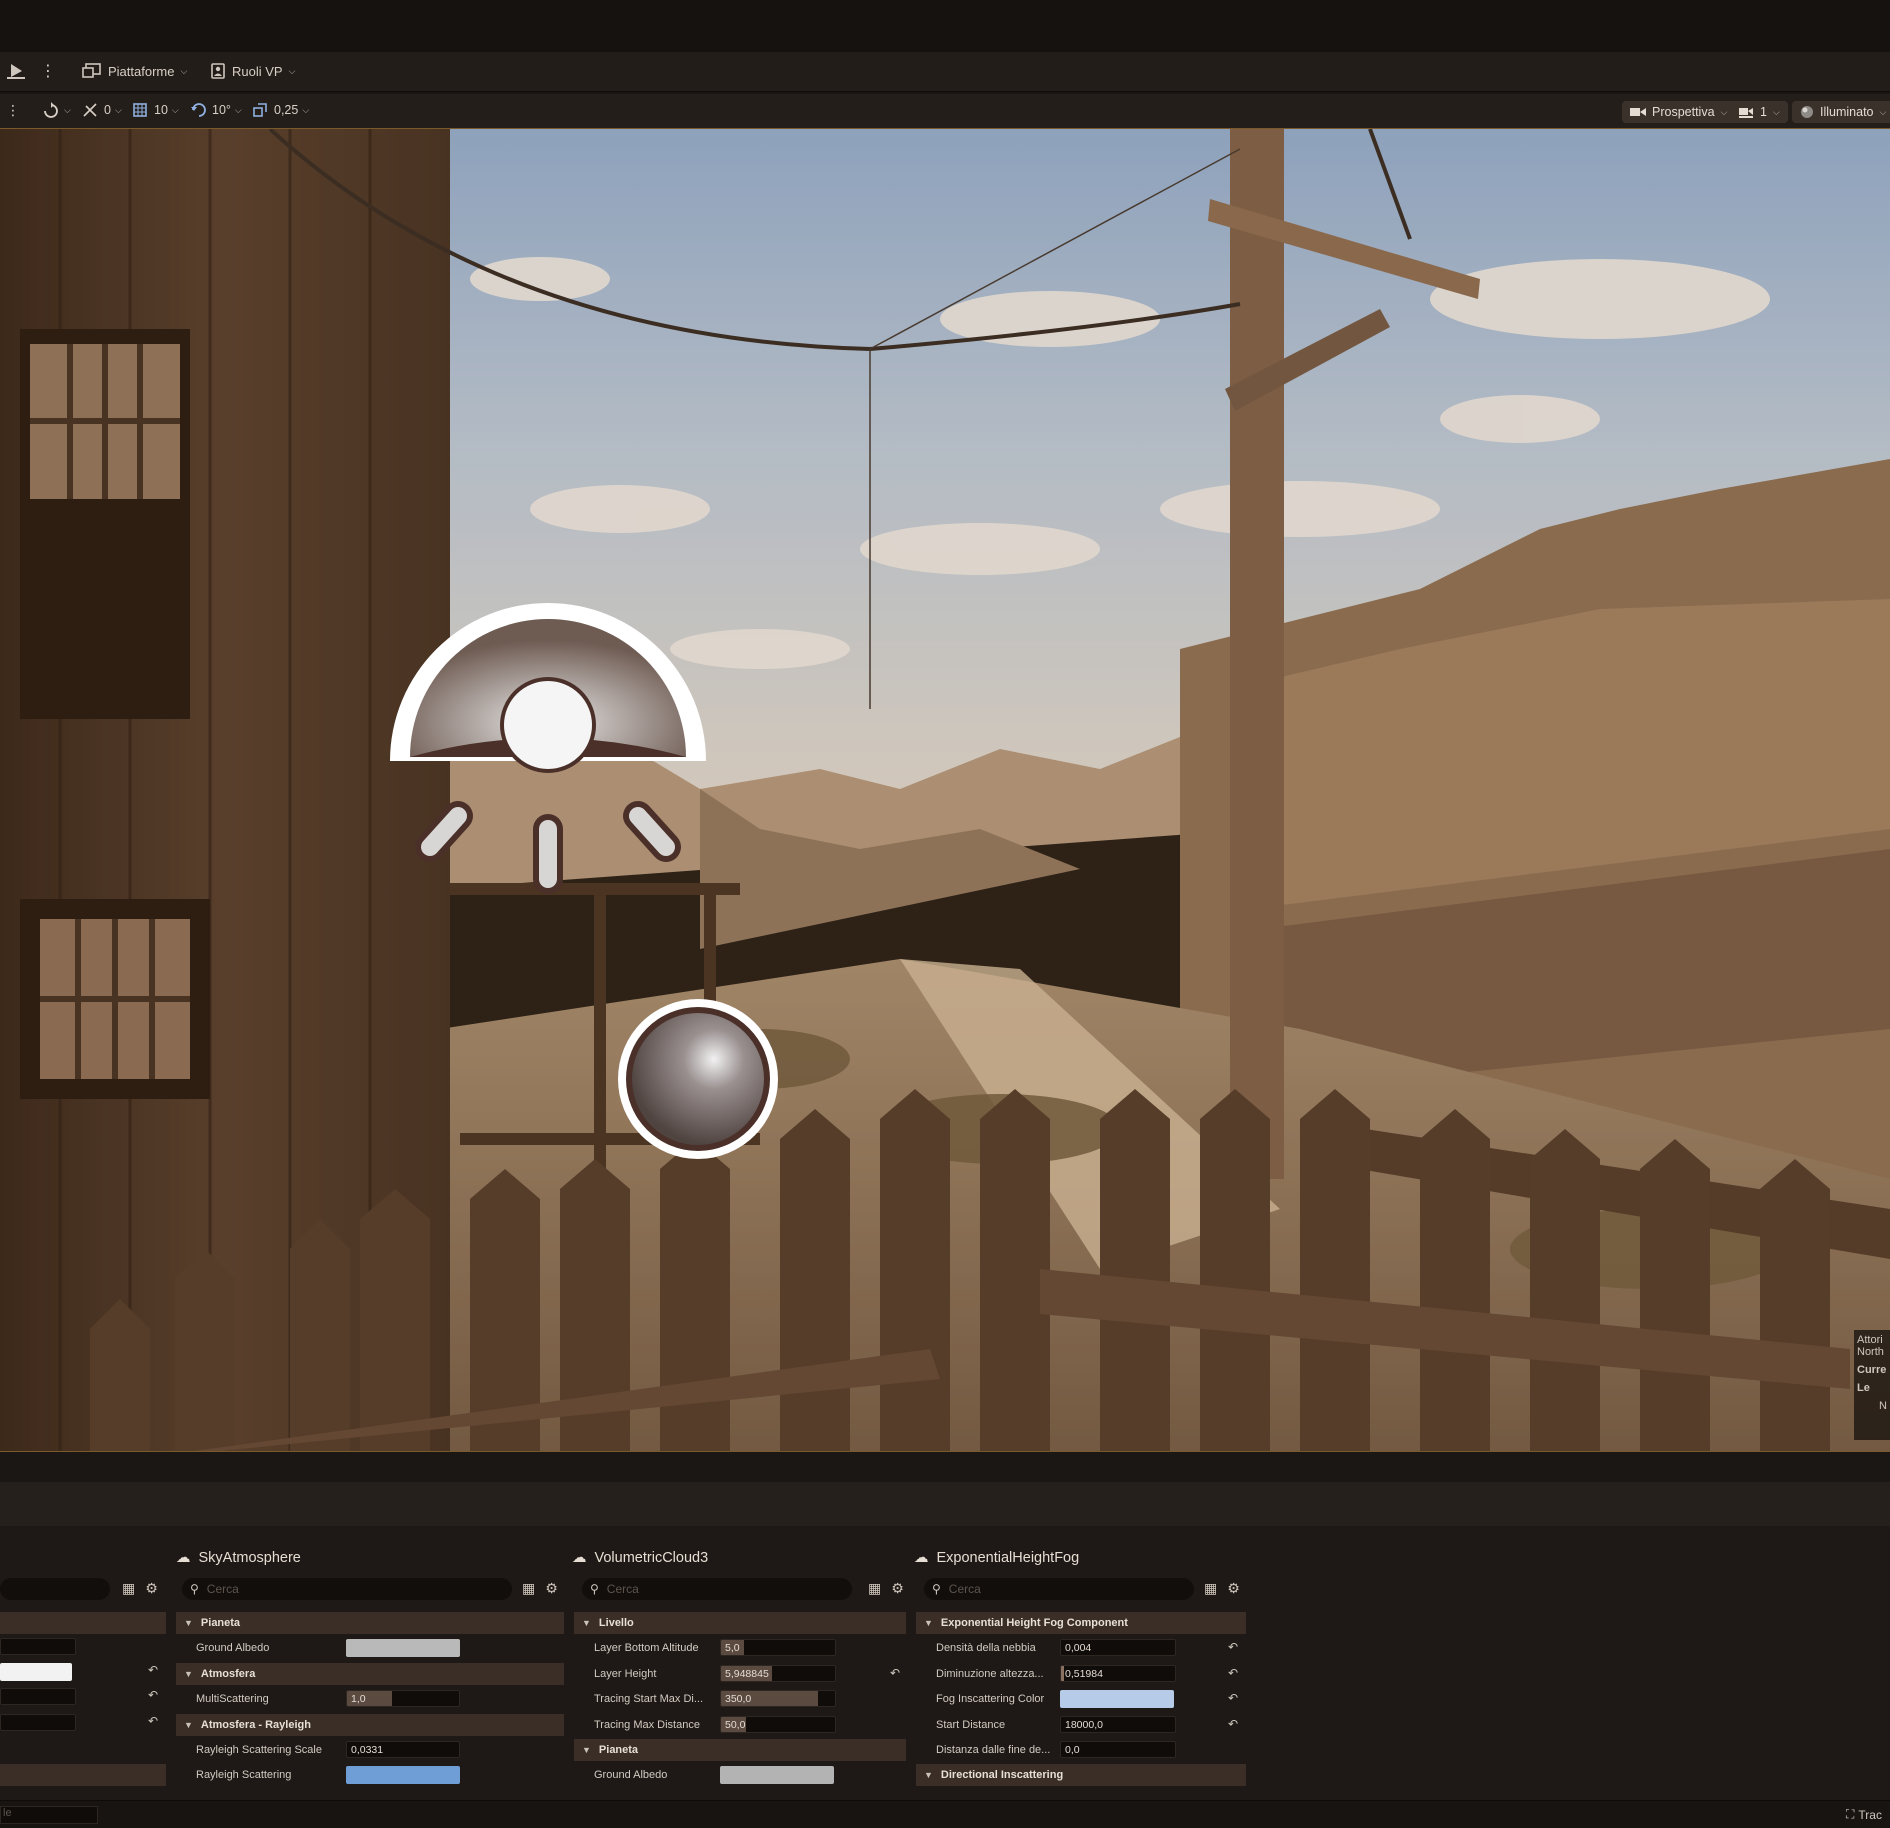 The image size is (1890, 1828). Describe the element at coordinates (1864, 1814) in the screenshot. I see `trace-button: ⛶ Trac` at that location.